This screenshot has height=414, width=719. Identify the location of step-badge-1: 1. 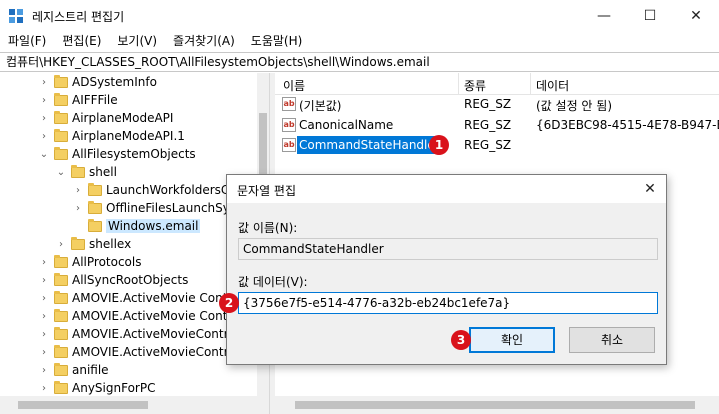
(439, 145).